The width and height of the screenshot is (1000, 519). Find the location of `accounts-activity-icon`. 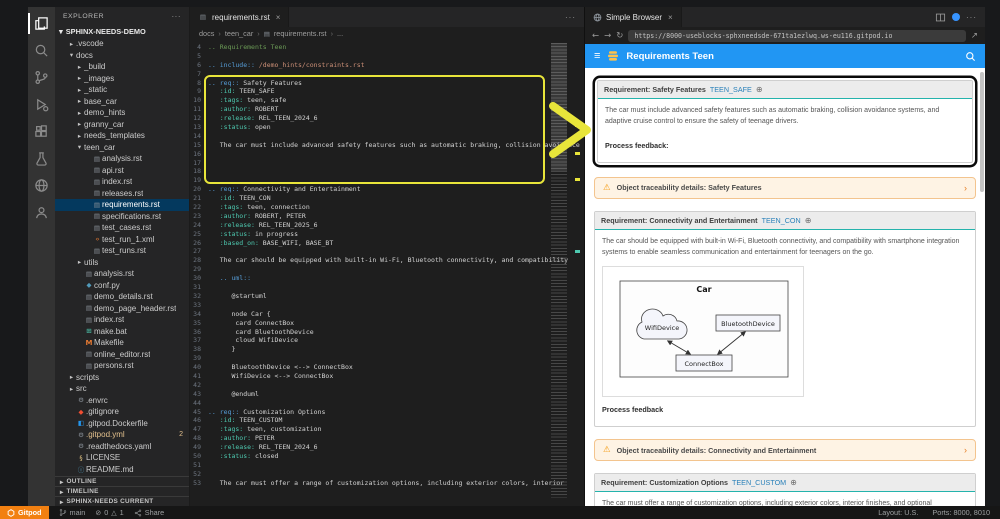

accounts-activity-icon is located at coordinates (41, 212).